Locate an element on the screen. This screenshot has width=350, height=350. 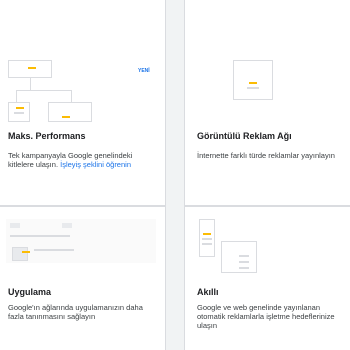
card-title: Uygulama is located at coordinates (30, 292).